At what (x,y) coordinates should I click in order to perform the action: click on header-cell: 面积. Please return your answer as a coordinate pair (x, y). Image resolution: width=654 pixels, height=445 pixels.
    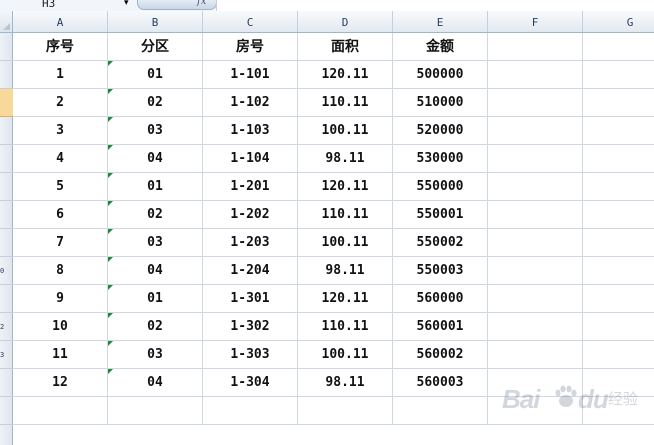
    Looking at the image, I should click on (345, 46).